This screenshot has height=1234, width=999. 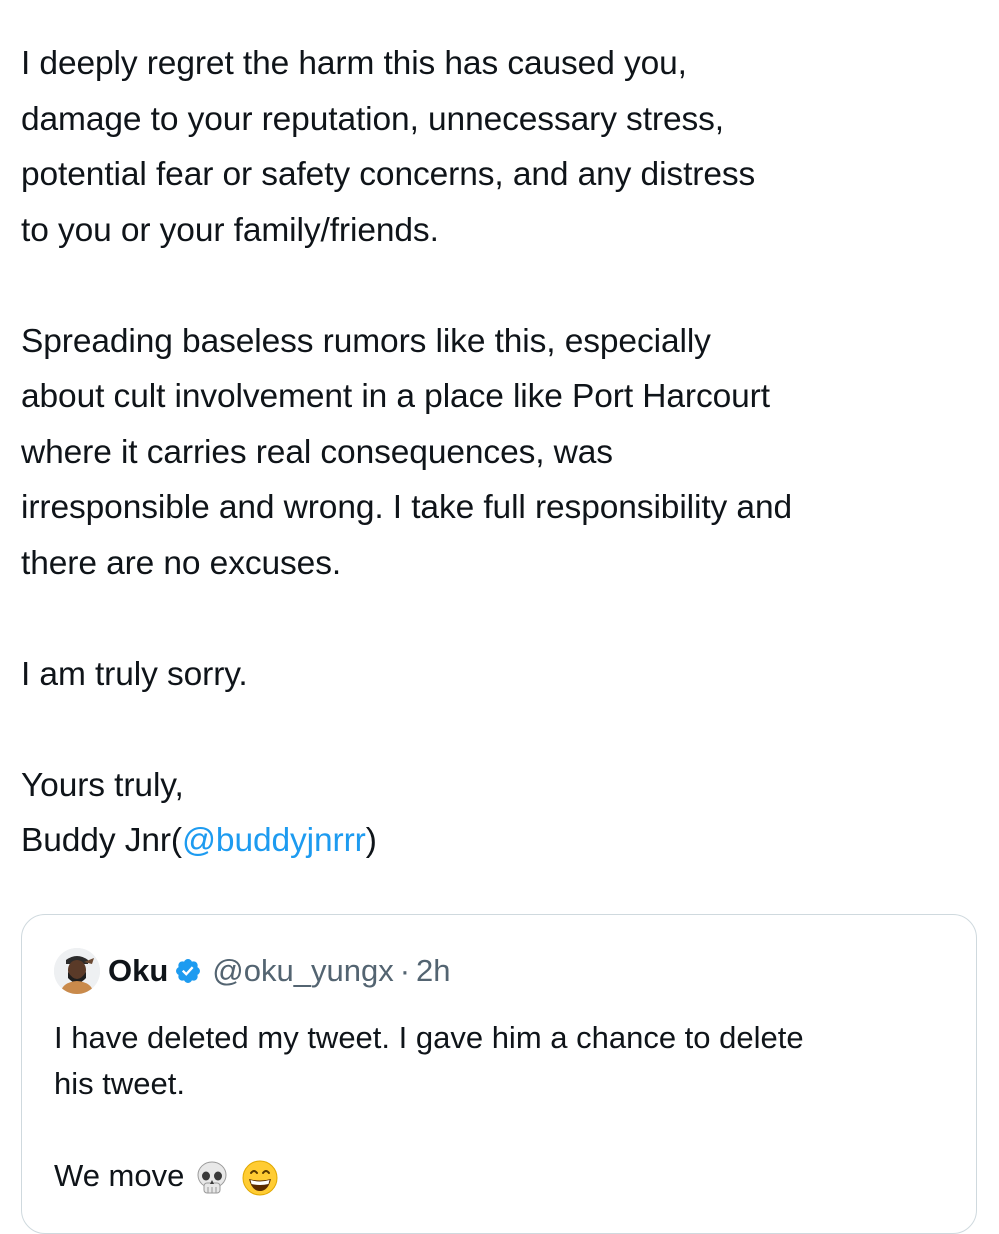 I want to click on tweet-line: to you or your family/friends., so click(x=230, y=230).